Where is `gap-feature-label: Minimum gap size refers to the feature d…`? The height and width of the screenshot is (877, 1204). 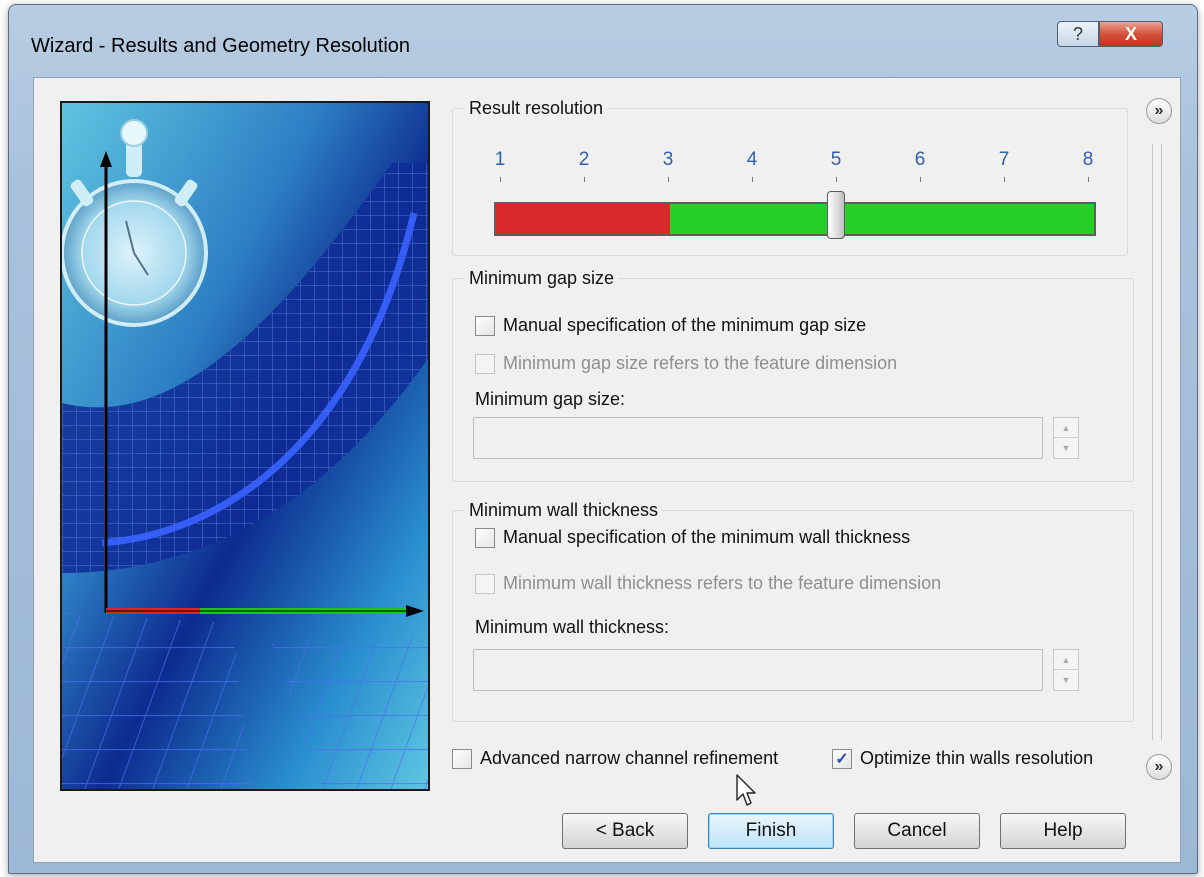
gap-feature-label: Minimum gap size refers to the feature d… is located at coordinates (700, 363).